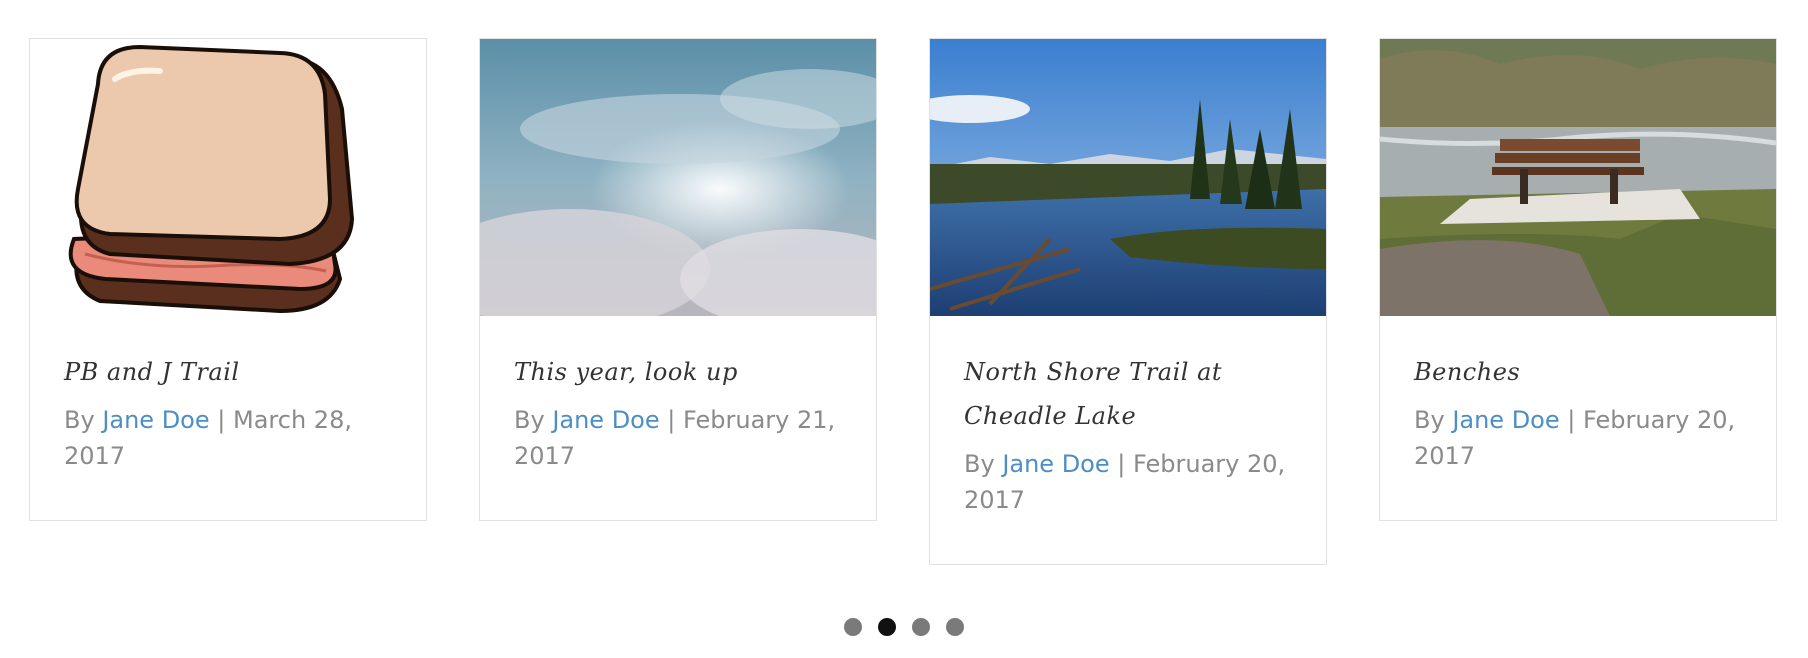 This screenshot has height=658, width=1808. I want to click on post-thumbnail-bench, so click(1578, 177).